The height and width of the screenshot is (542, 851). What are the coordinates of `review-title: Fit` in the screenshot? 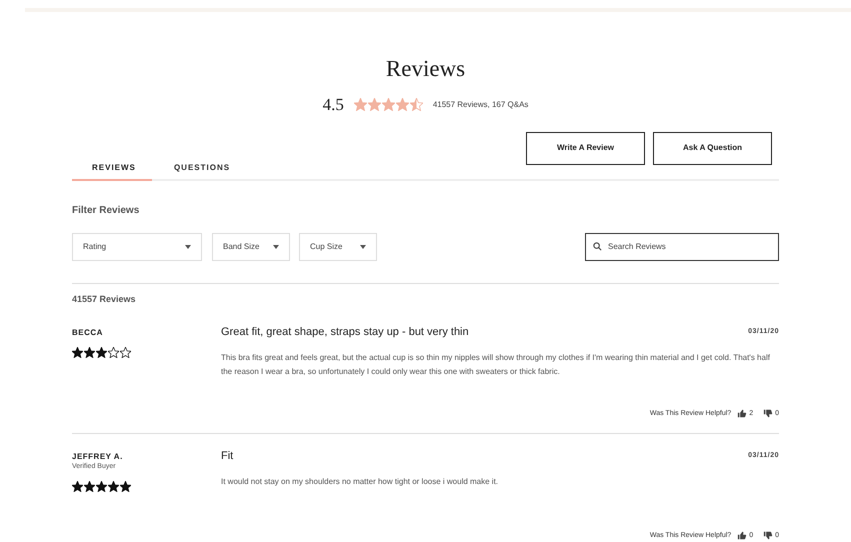 It's located at (227, 456).